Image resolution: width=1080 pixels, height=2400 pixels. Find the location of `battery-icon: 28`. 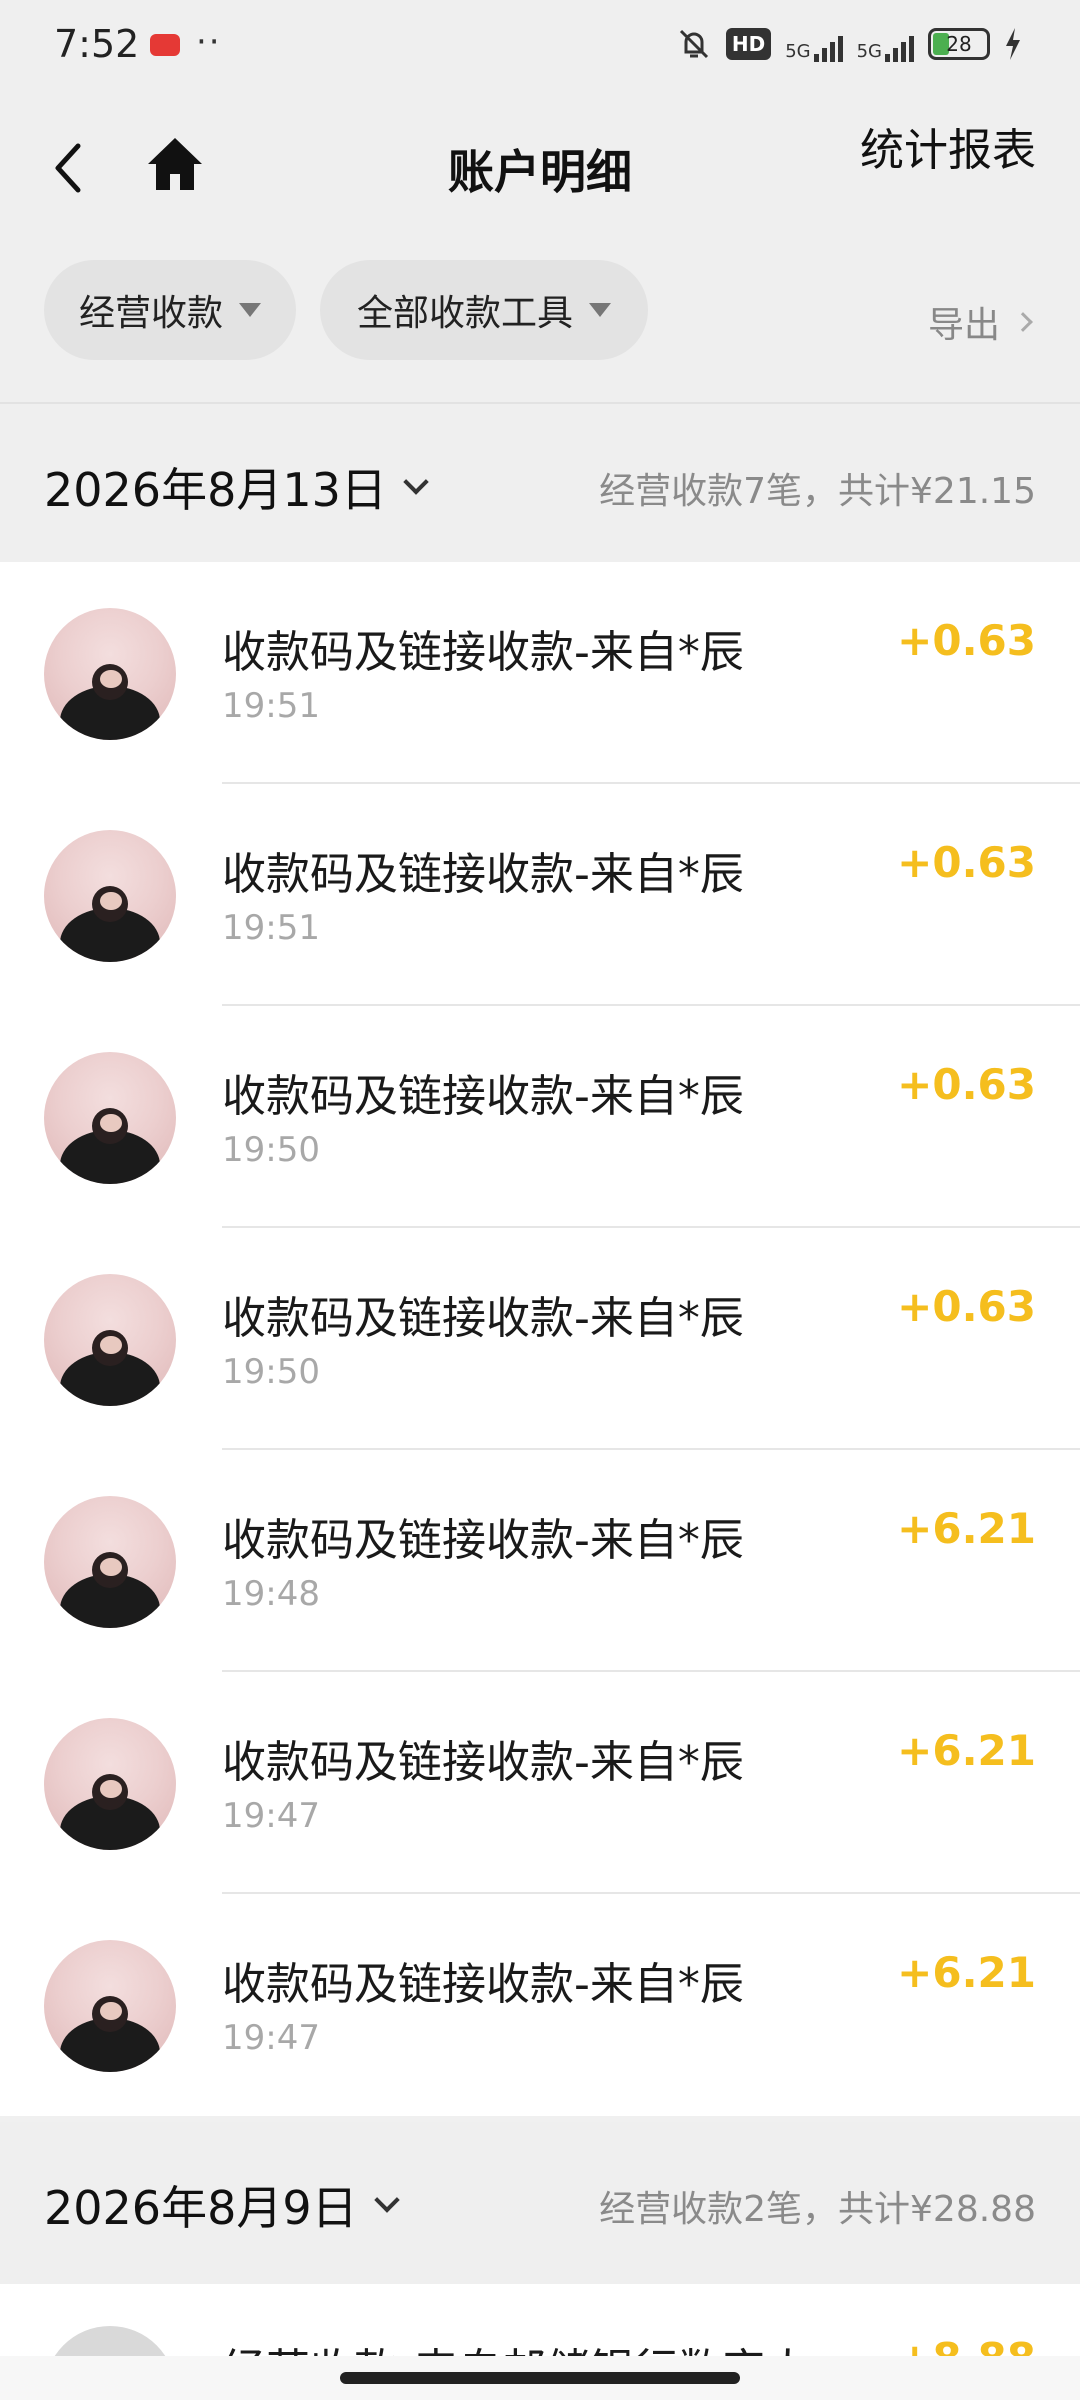

battery-icon: 28 is located at coordinates (959, 44).